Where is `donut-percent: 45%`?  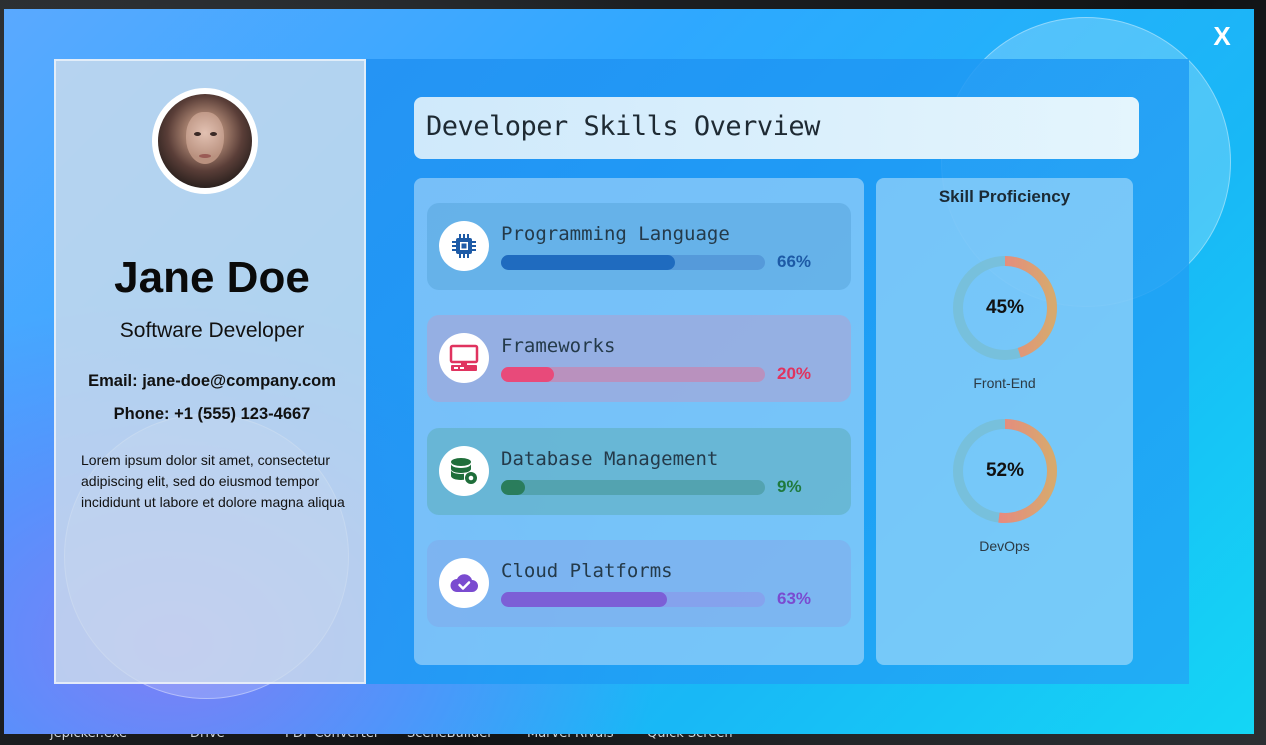
donut-percent: 45% is located at coordinates (1005, 307).